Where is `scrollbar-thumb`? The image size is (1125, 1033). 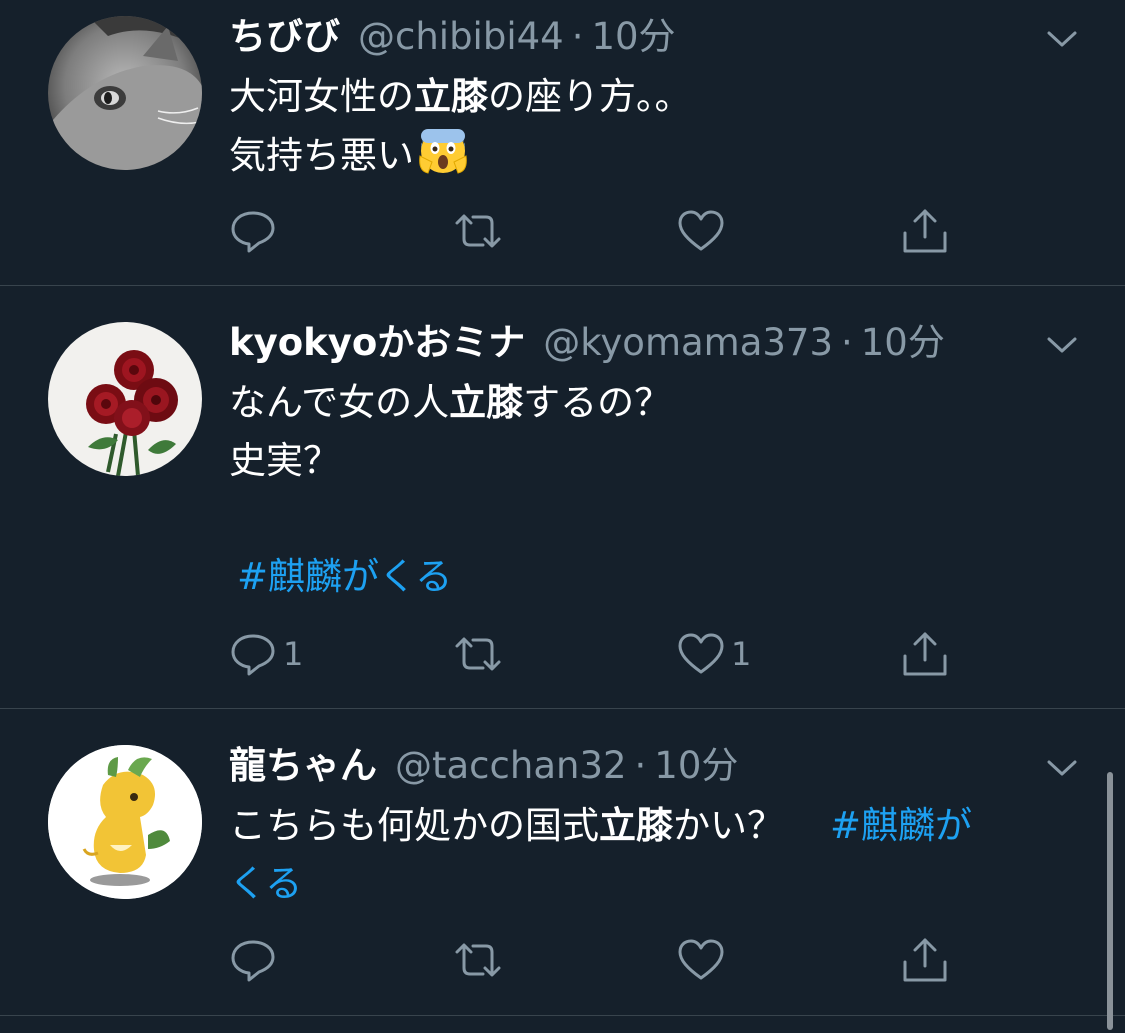 scrollbar-thumb is located at coordinates (1110, 901).